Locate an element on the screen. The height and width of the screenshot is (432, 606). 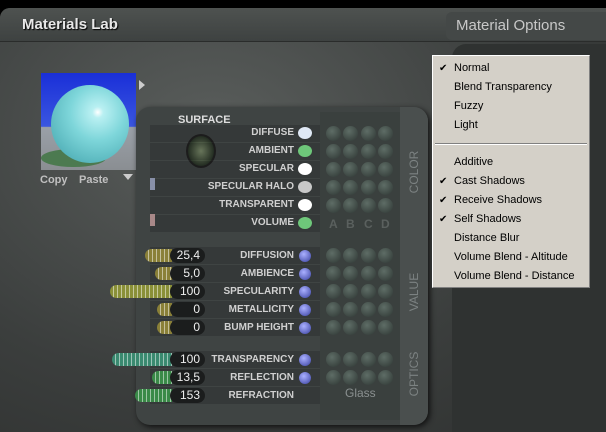
value-label: BUMP HEIGHT is located at coordinates (259, 327).